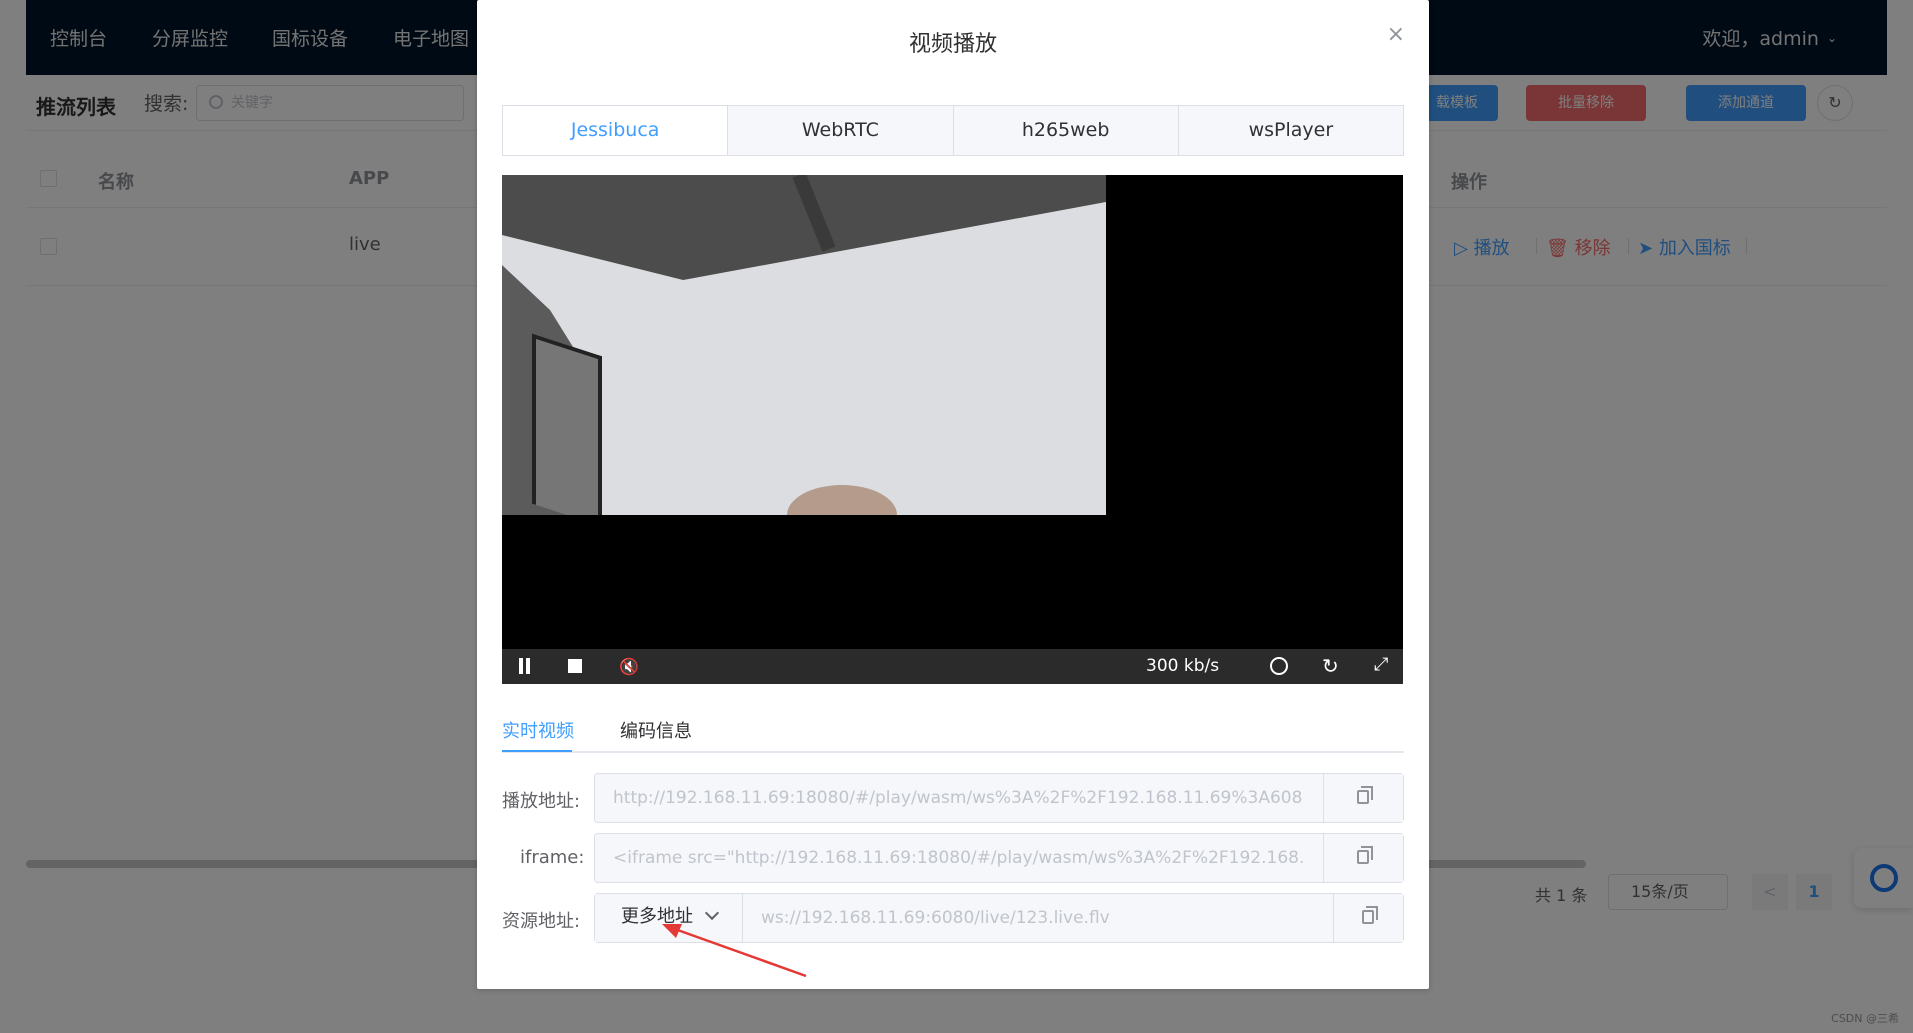  I want to click on pause-icon, so click(525, 666).